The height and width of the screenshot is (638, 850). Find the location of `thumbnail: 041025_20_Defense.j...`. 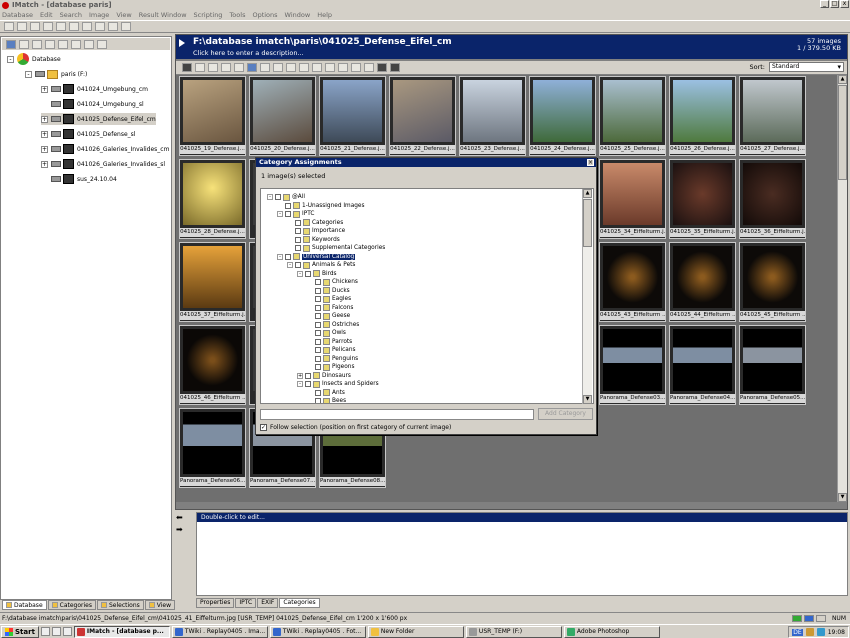

thumbnail: 041025_20_Defense.j... is located at coordinates (282, 116).